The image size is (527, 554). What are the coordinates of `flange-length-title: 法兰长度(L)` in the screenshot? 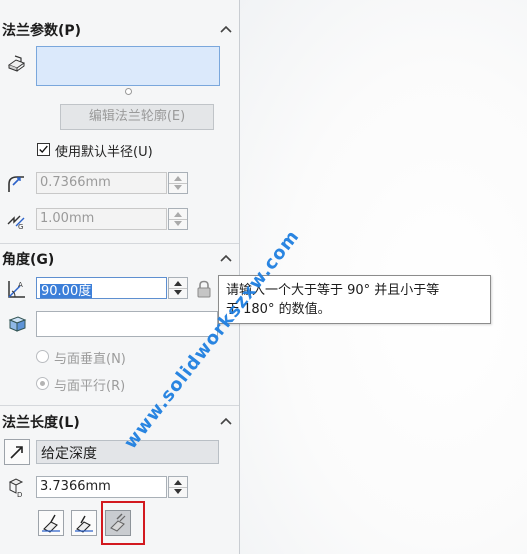 It's located at (41, 423).